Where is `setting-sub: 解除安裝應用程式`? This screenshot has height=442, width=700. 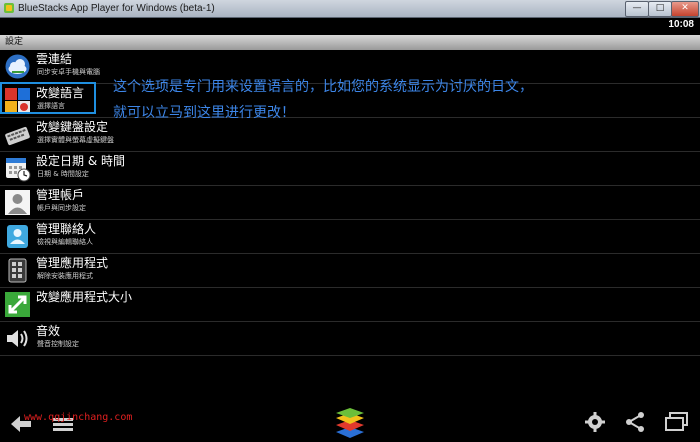
setting-sub: 解除安裝應用程式 is located at coordinates (65, 276).